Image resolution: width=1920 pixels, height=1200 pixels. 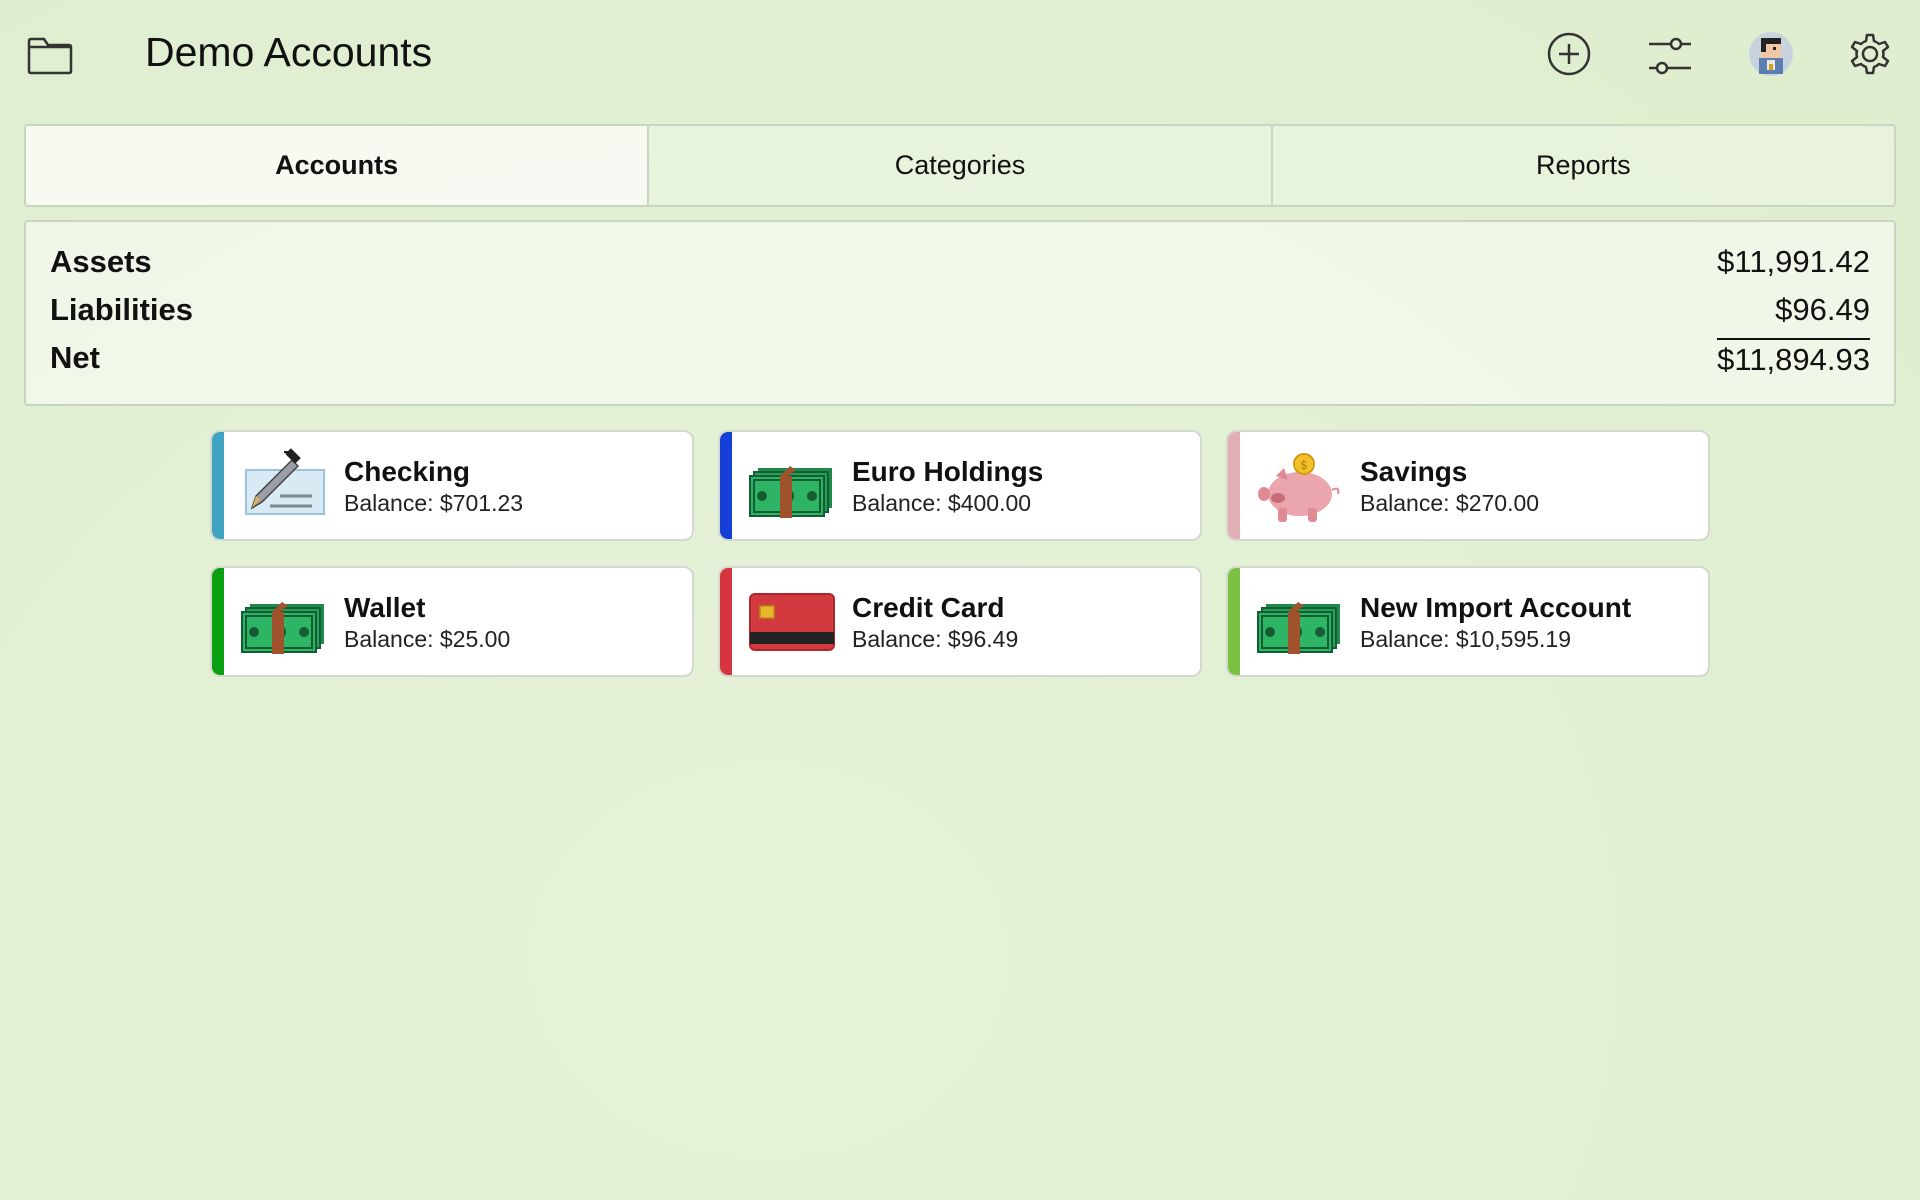 I want to click on liabilities-label: Liabilities, so click(x=121, y=310).